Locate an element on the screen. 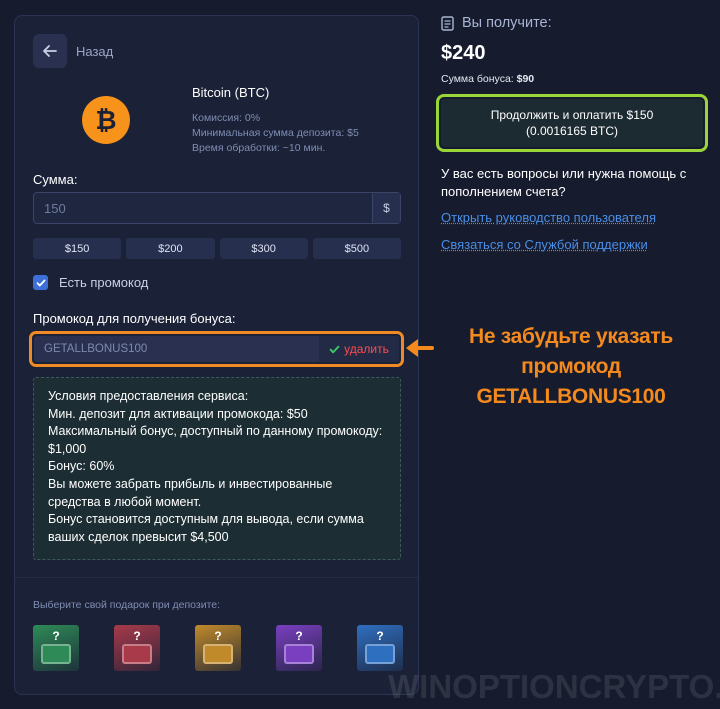 The width and height of the screenshot is (720, 709). chest-green-icon: ? is located at coordinates (56, 648).